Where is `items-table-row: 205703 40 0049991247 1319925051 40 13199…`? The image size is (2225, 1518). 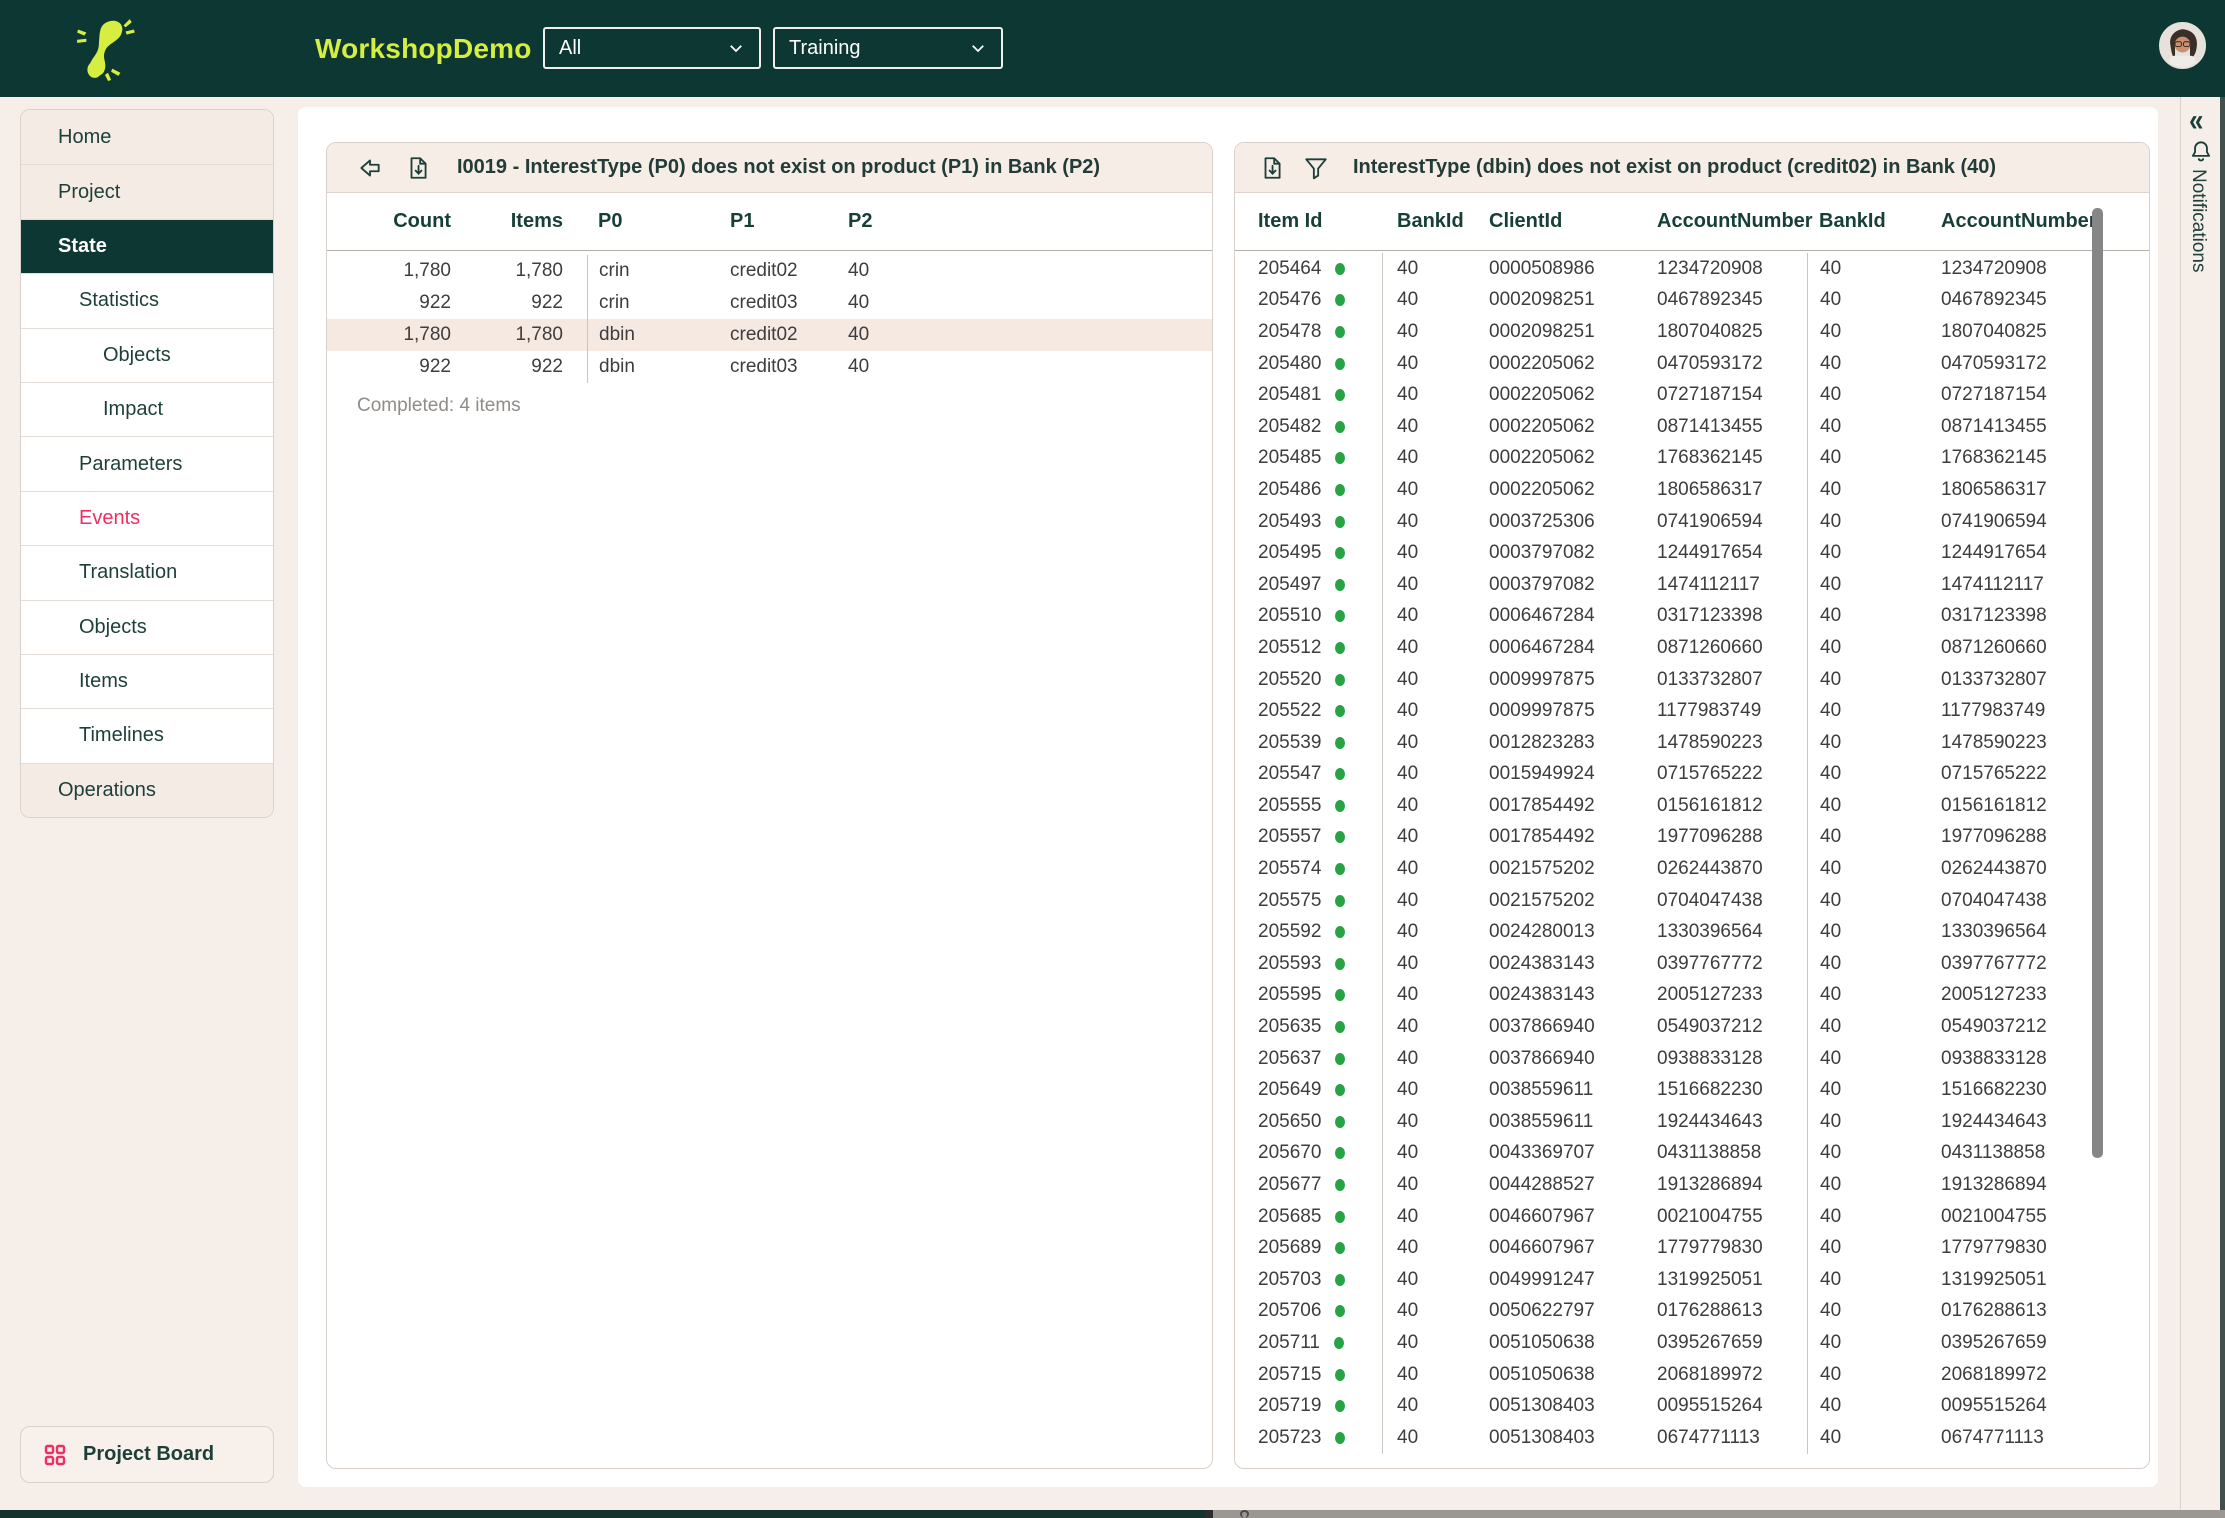
items-table-row: 205703 40 0049991247 1319925051 40 13199… is located at coordinates (1692, 1280).